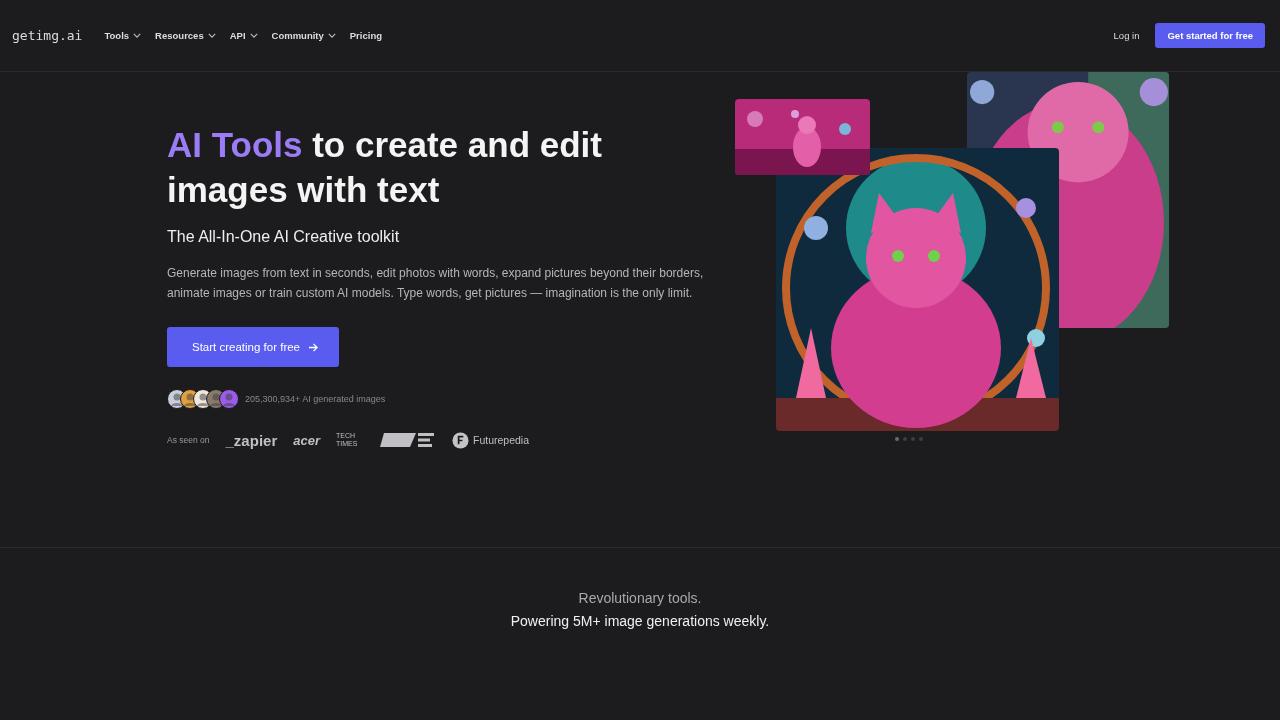 This screenshot has height=720, width=1280. Describe the element at coordinates (640, 598) in the screenshot. I see `section-kicker: Revolutionary tools.` at that location.